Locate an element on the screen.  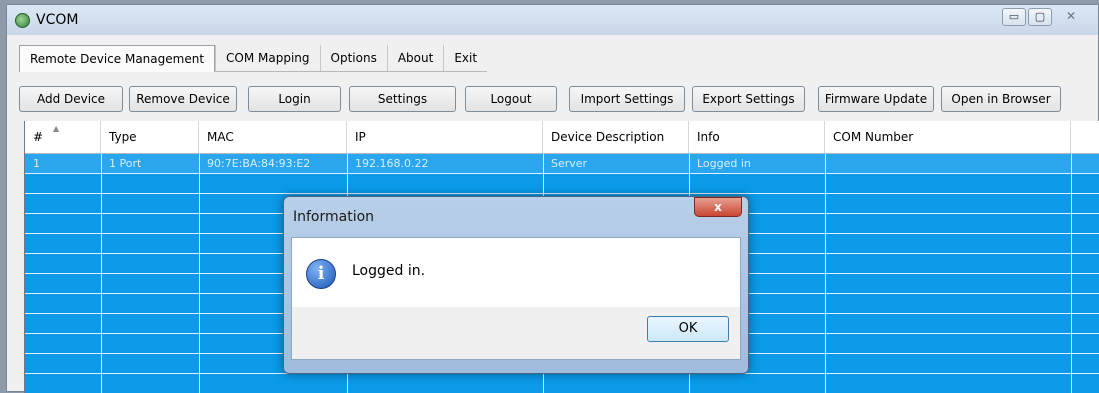
cell-device-description: Server is located at coordinates (569, 163).